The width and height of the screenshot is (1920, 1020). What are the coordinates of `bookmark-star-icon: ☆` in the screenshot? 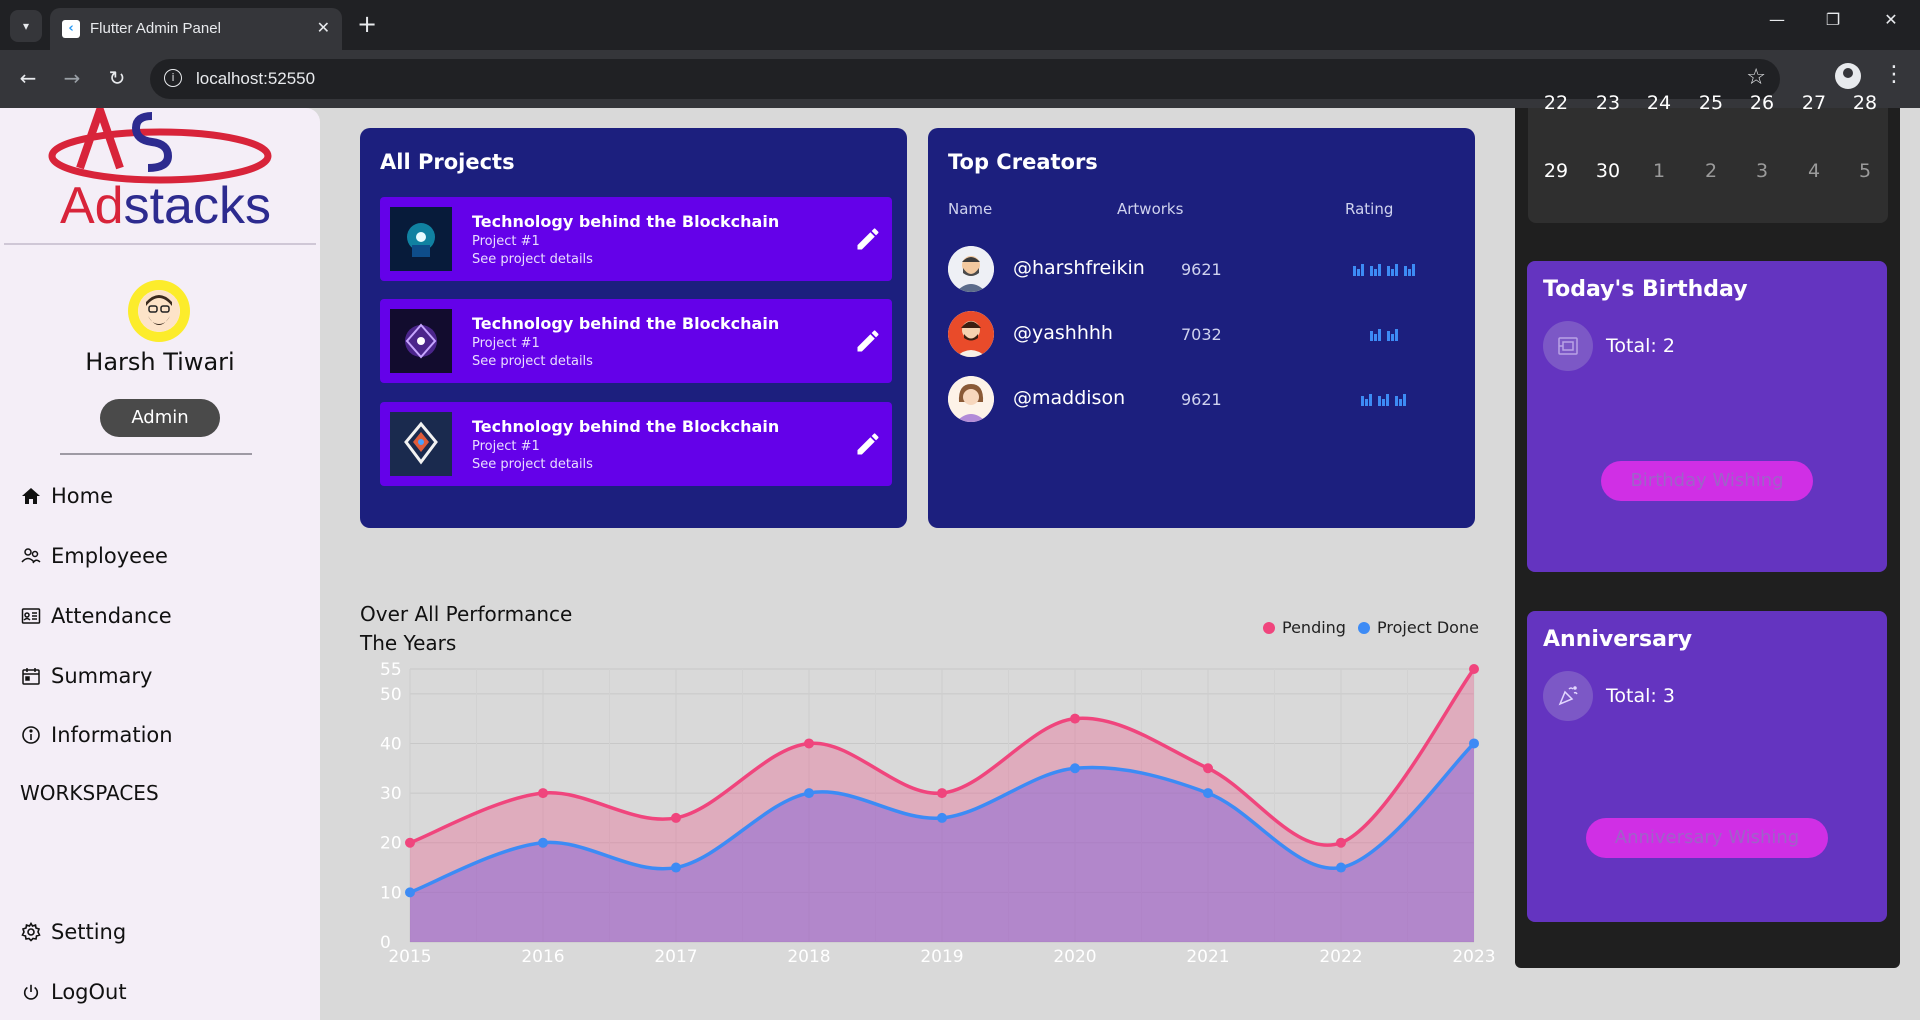 It's located at (1756, 77).